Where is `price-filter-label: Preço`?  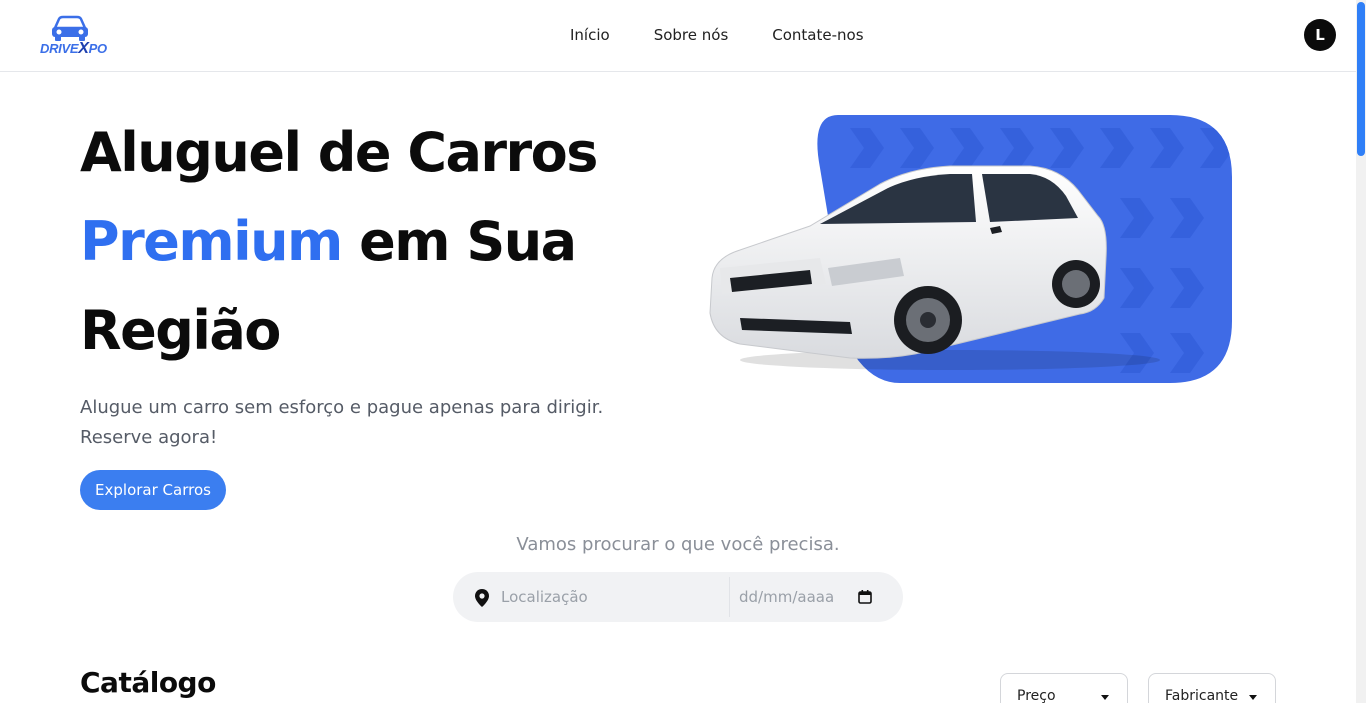
price-filter-label: Preço is located at coordinates (1036, 695).